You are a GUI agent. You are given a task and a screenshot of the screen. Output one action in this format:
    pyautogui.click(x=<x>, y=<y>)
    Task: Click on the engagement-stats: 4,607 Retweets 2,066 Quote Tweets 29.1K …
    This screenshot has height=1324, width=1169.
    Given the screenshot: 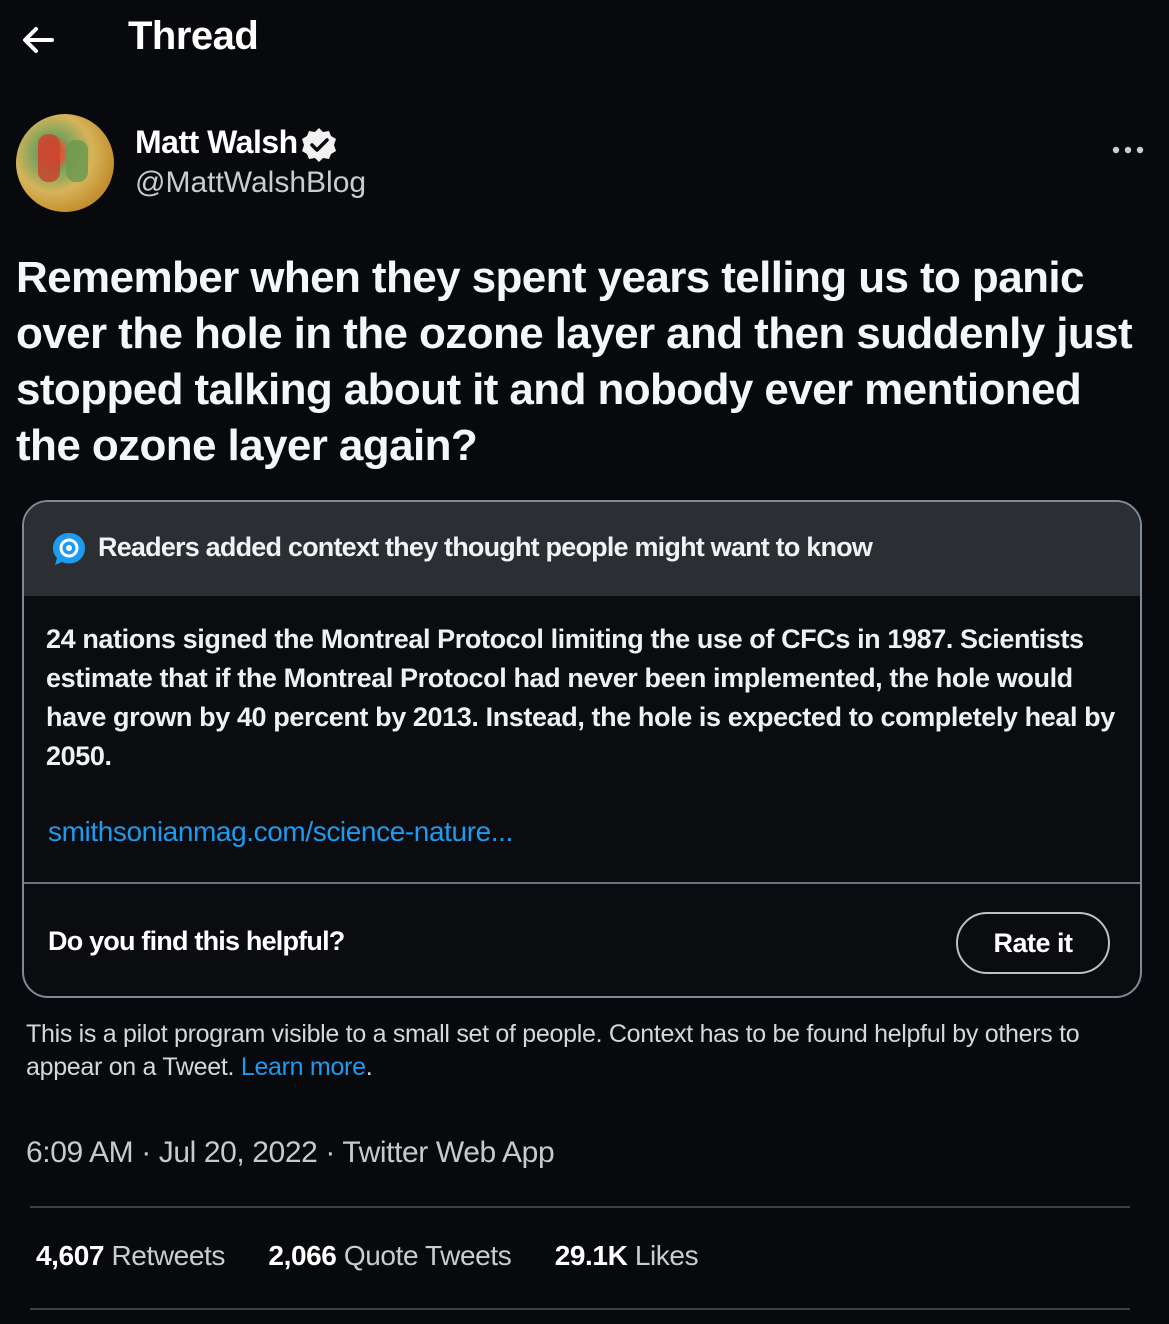 What is the action you would take?
    pyautogui.click(x=385, y=1256)
    